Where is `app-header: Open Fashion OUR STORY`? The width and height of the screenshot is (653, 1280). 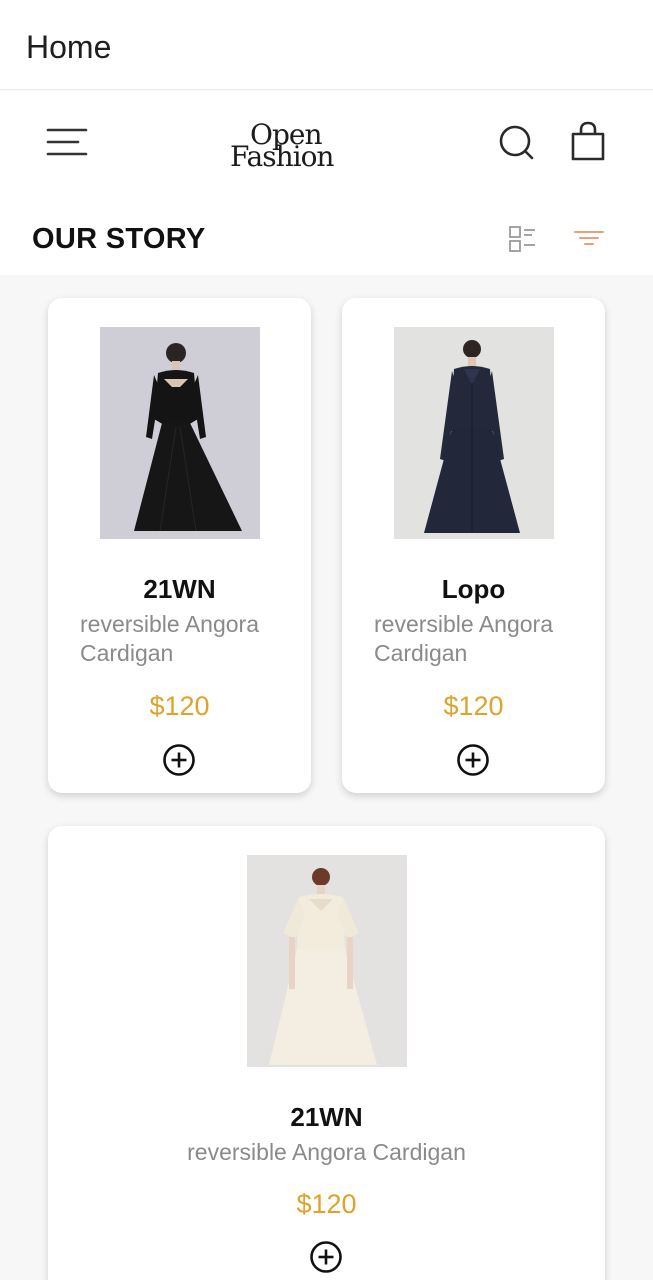 app-header: Open Fashion OUR STORY is located at coordinates (326, 183).